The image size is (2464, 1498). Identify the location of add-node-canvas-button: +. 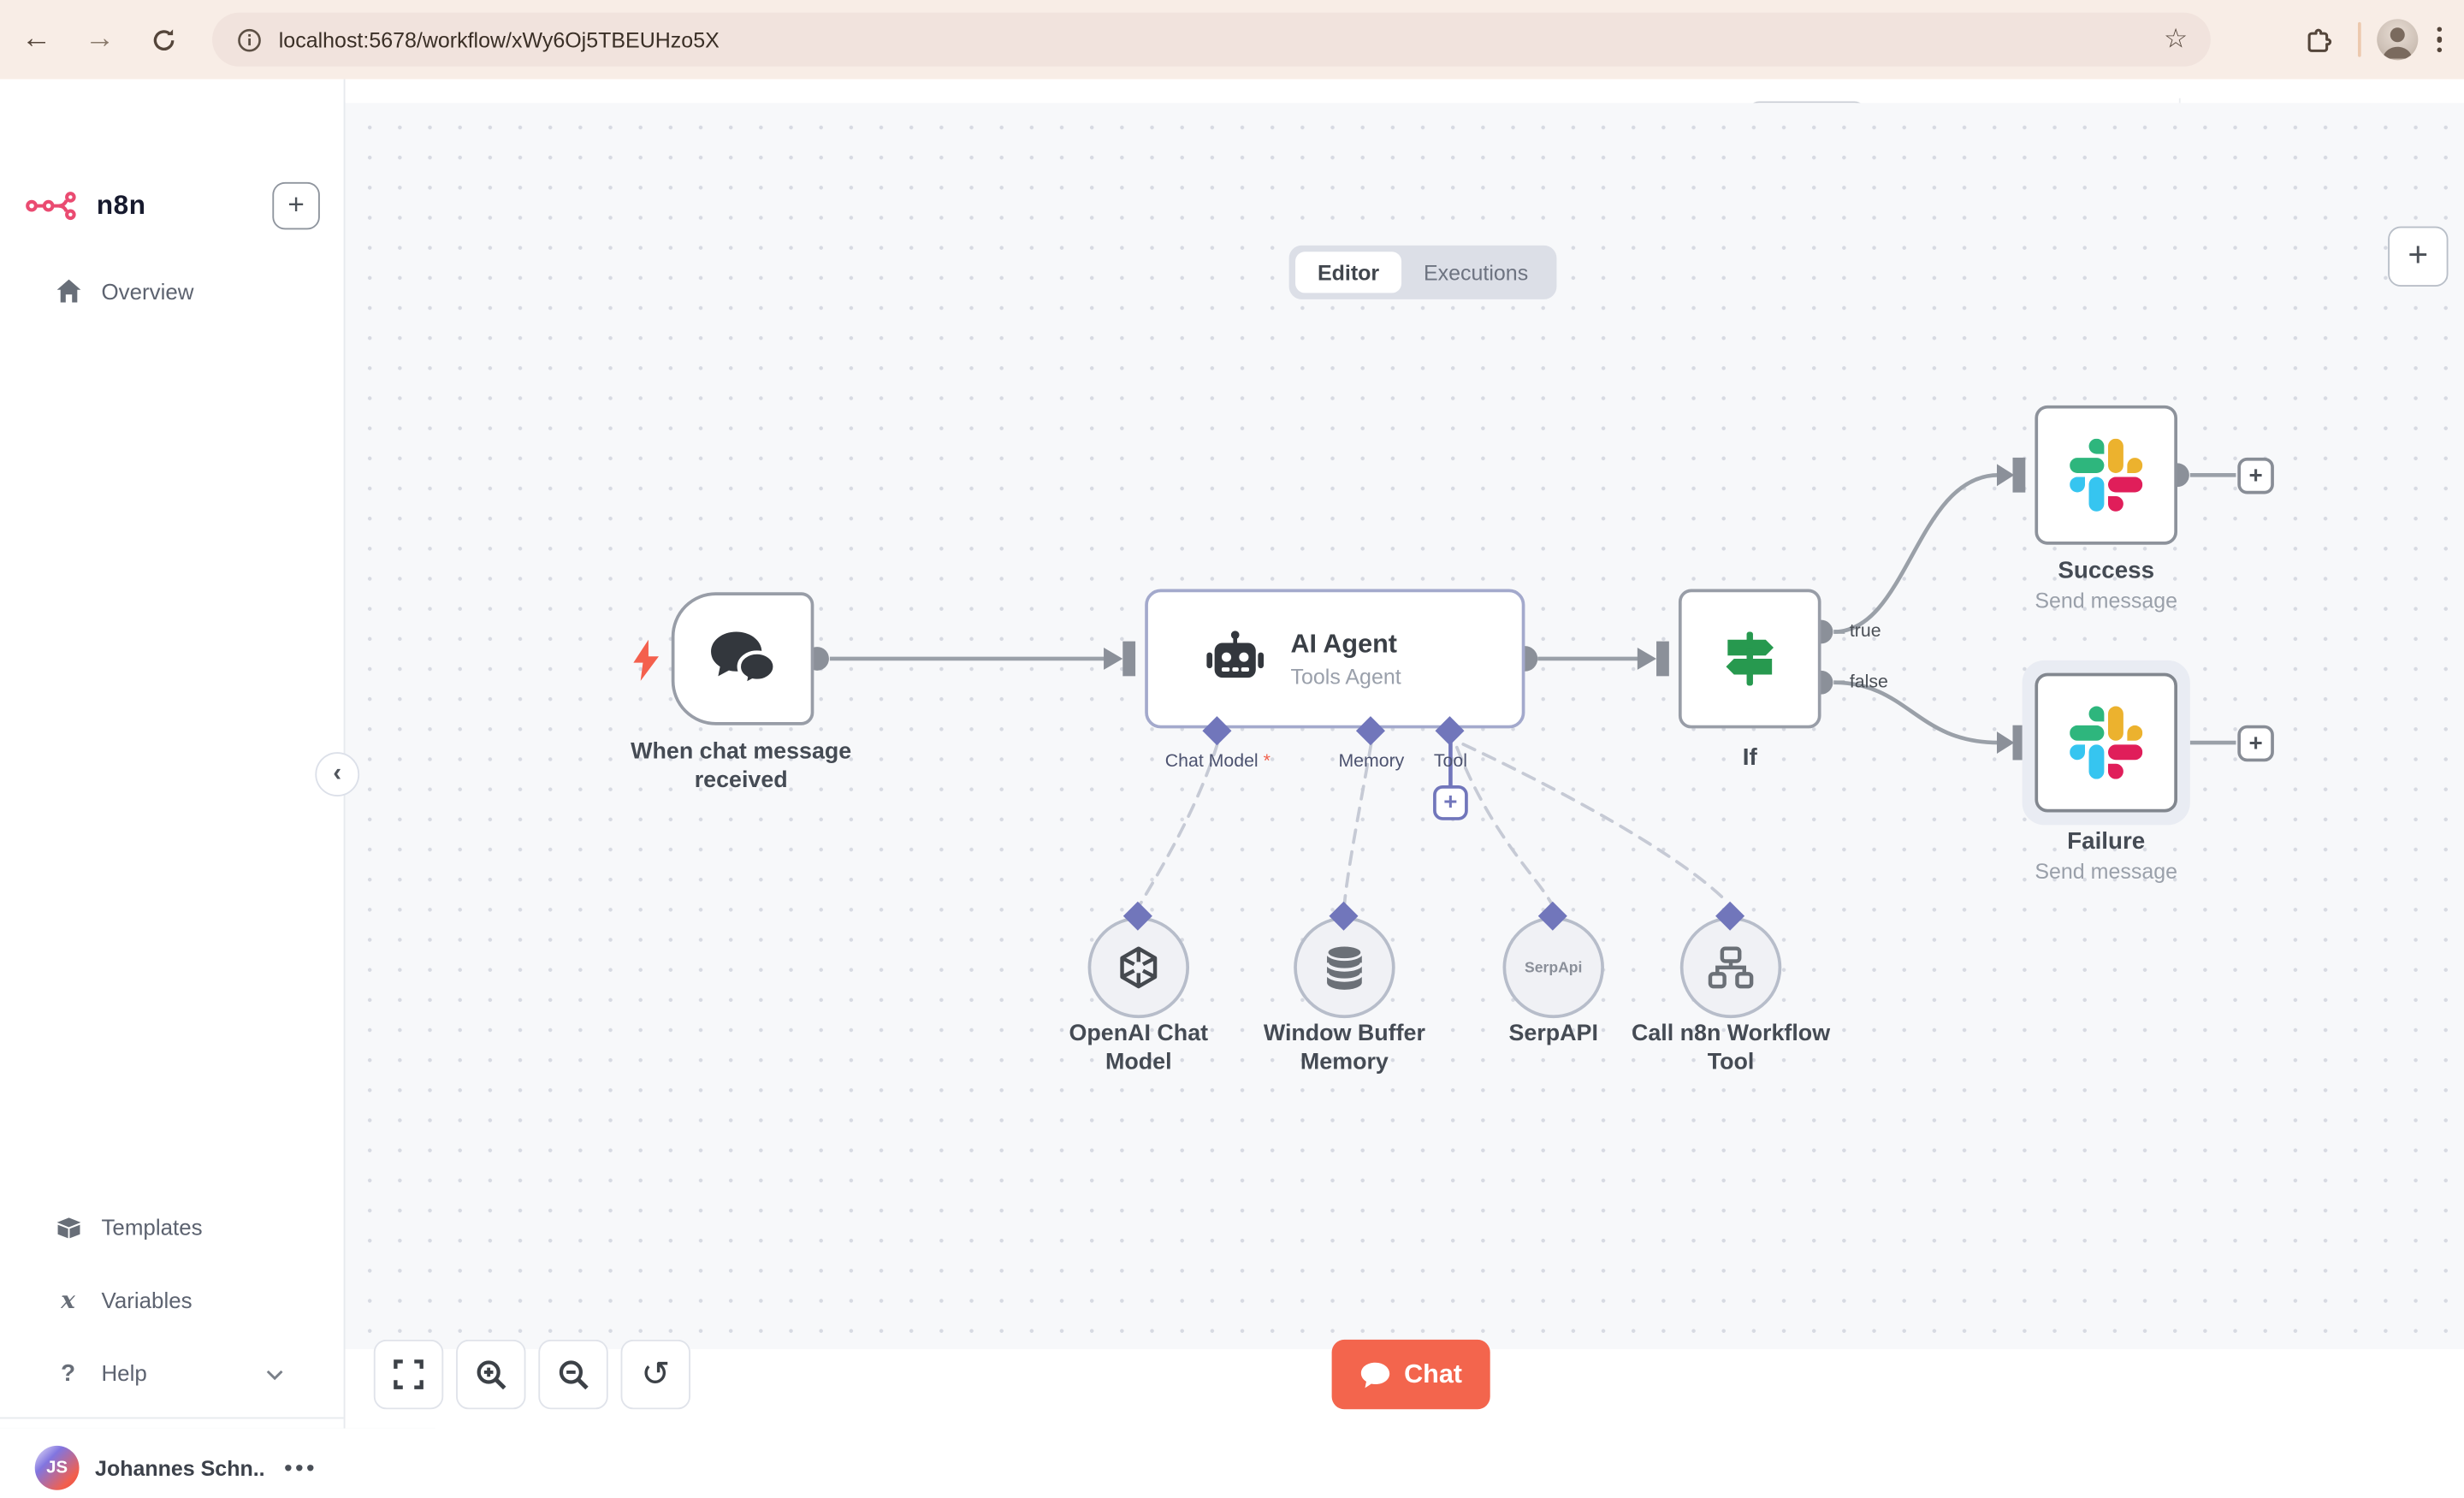
(2418, 256).